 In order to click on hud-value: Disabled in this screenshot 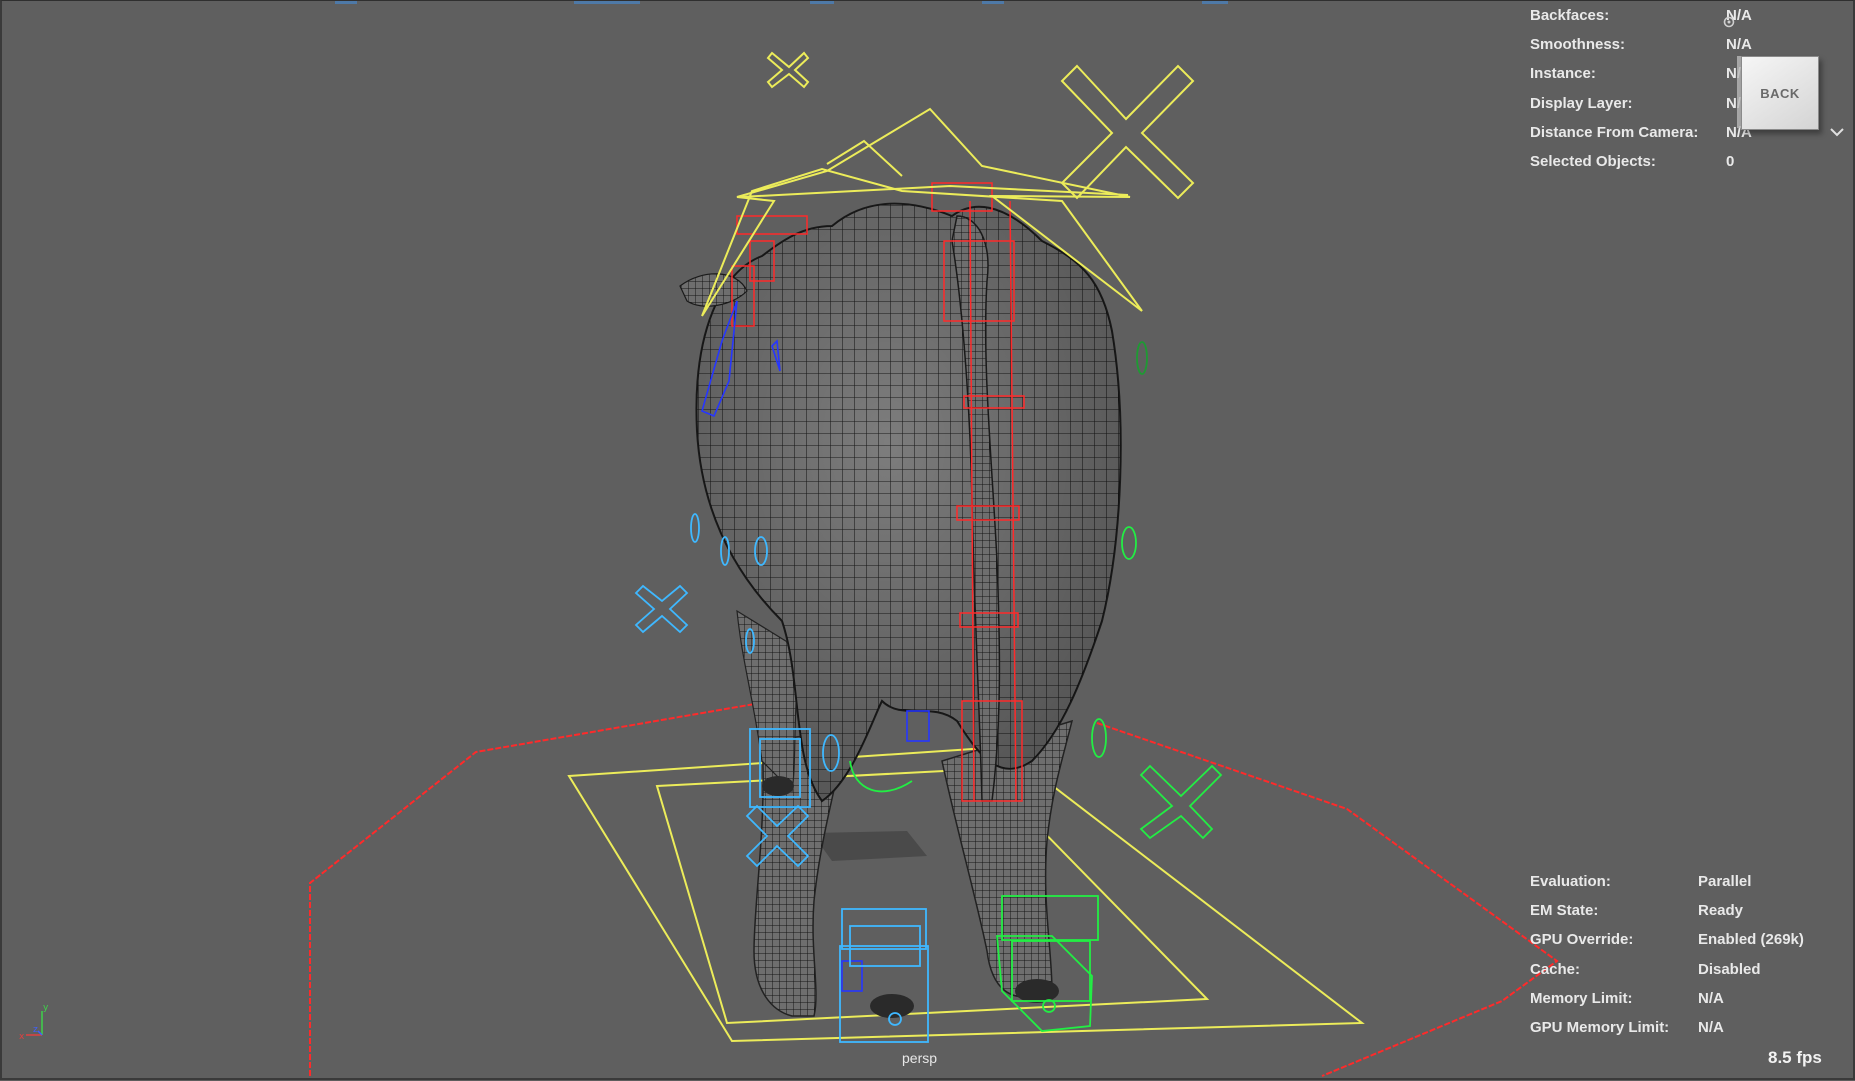, I will do `click(1729, 969)`.